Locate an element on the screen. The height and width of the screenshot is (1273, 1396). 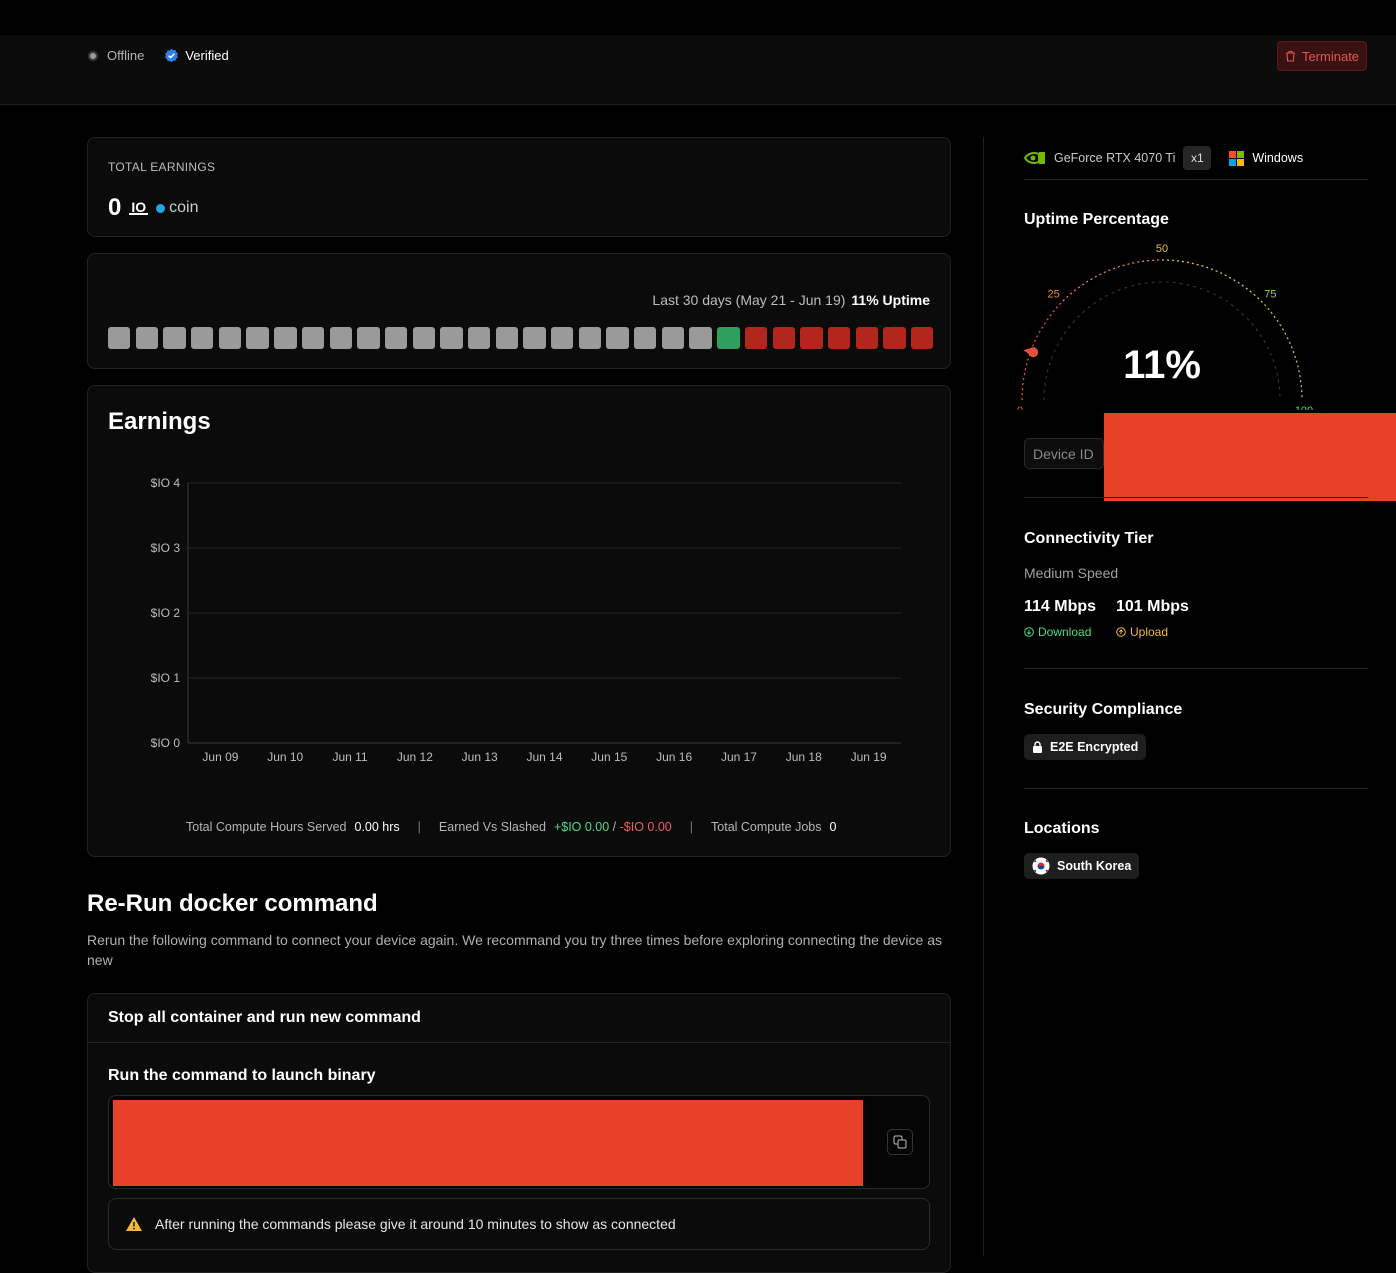
total-earnings-value: 0 is located at coordinates (115, 207).